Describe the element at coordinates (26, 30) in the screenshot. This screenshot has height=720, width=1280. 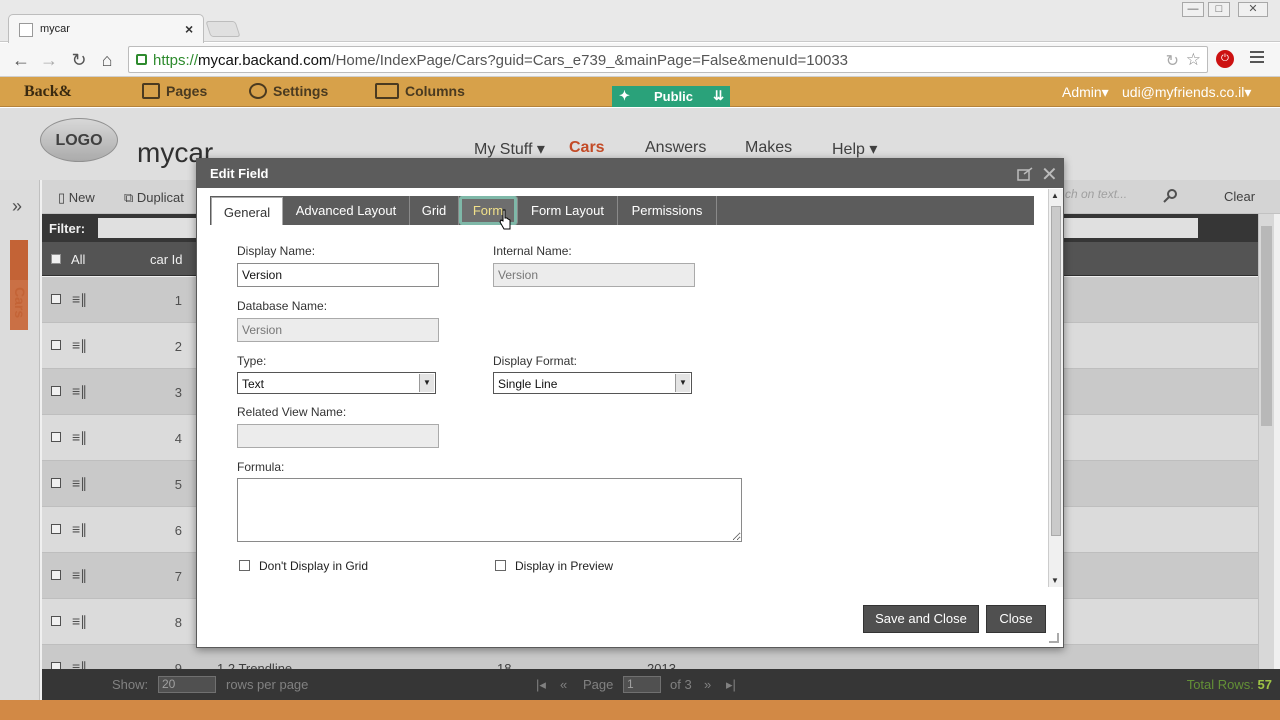
I see `favicon-icon` at that location.